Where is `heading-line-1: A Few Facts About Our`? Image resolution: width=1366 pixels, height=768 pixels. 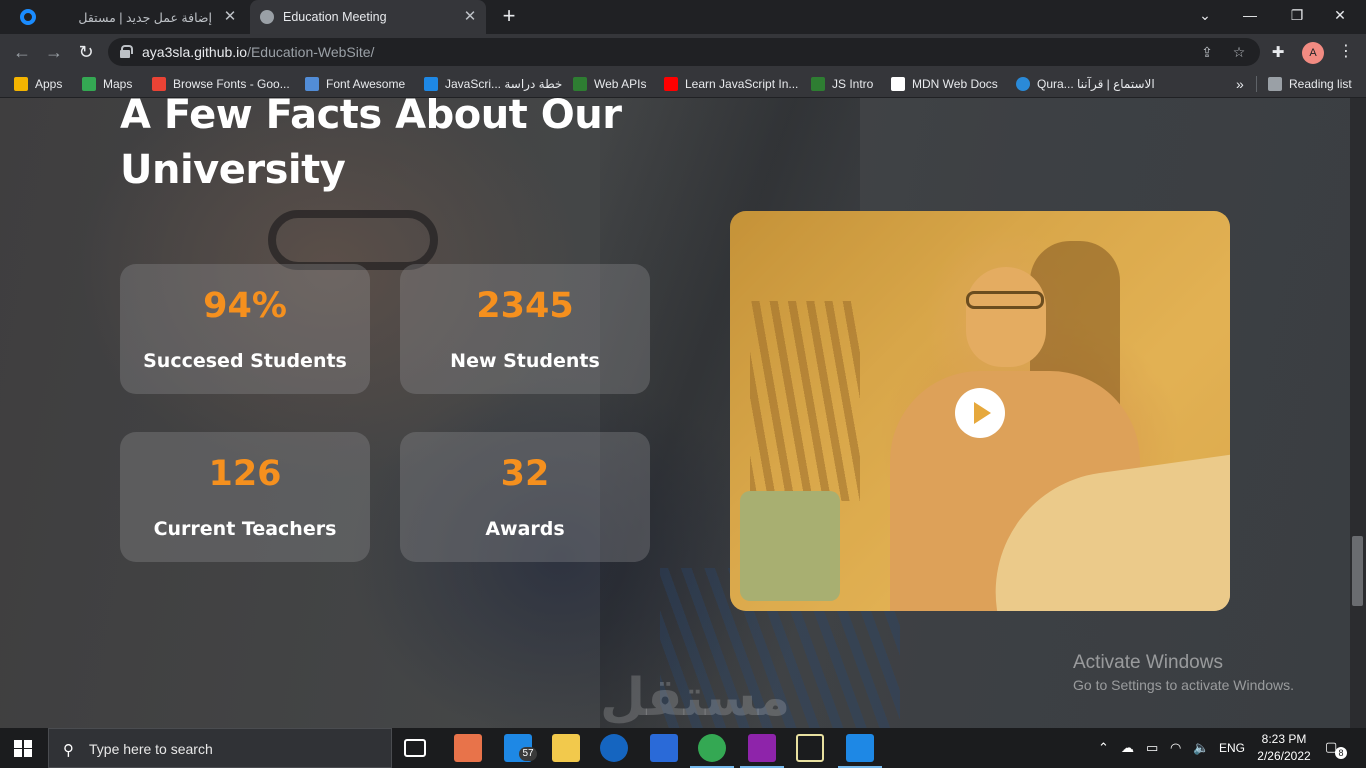 heading-line-1: A Few Facts About Our is located at coordinates (371, 118).